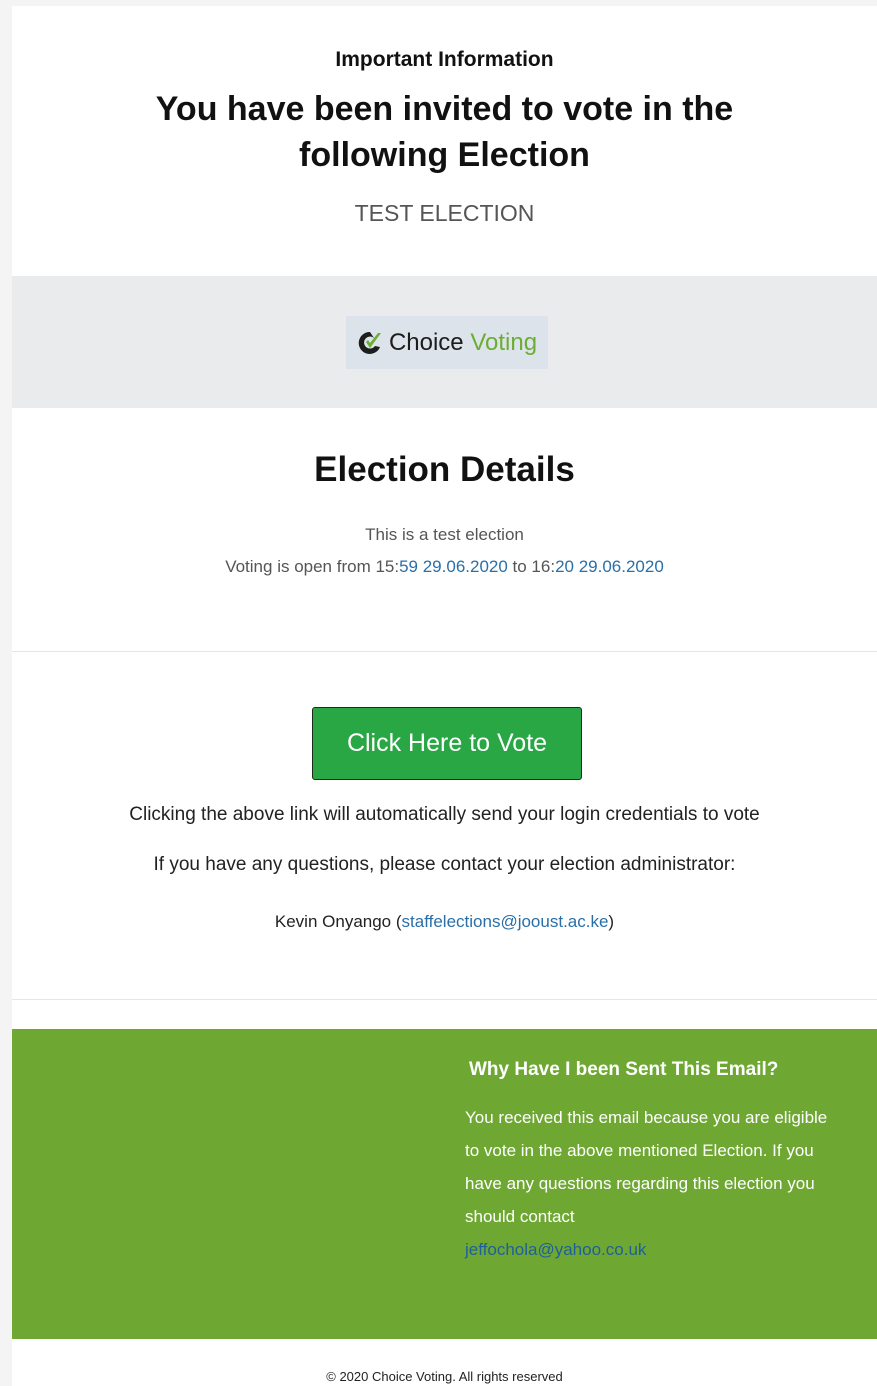 The height and width of the screenshot is (1386, 877). Describe the element at coordinates (504, 342) in the screenshot. I see `logo-voting-text: Voting` at that location.